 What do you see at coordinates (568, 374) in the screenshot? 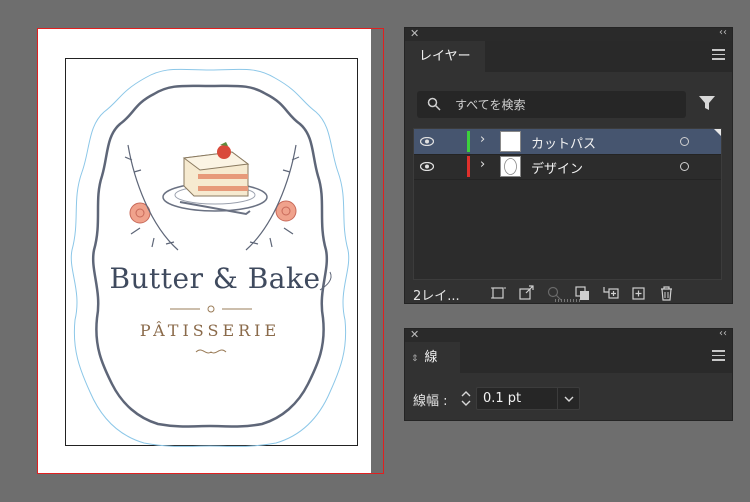
I see `stroke-panel: ✕ ‹‹ ⇕ 線 線幅 : 0.1 pt` at bounding box center [568, 374].